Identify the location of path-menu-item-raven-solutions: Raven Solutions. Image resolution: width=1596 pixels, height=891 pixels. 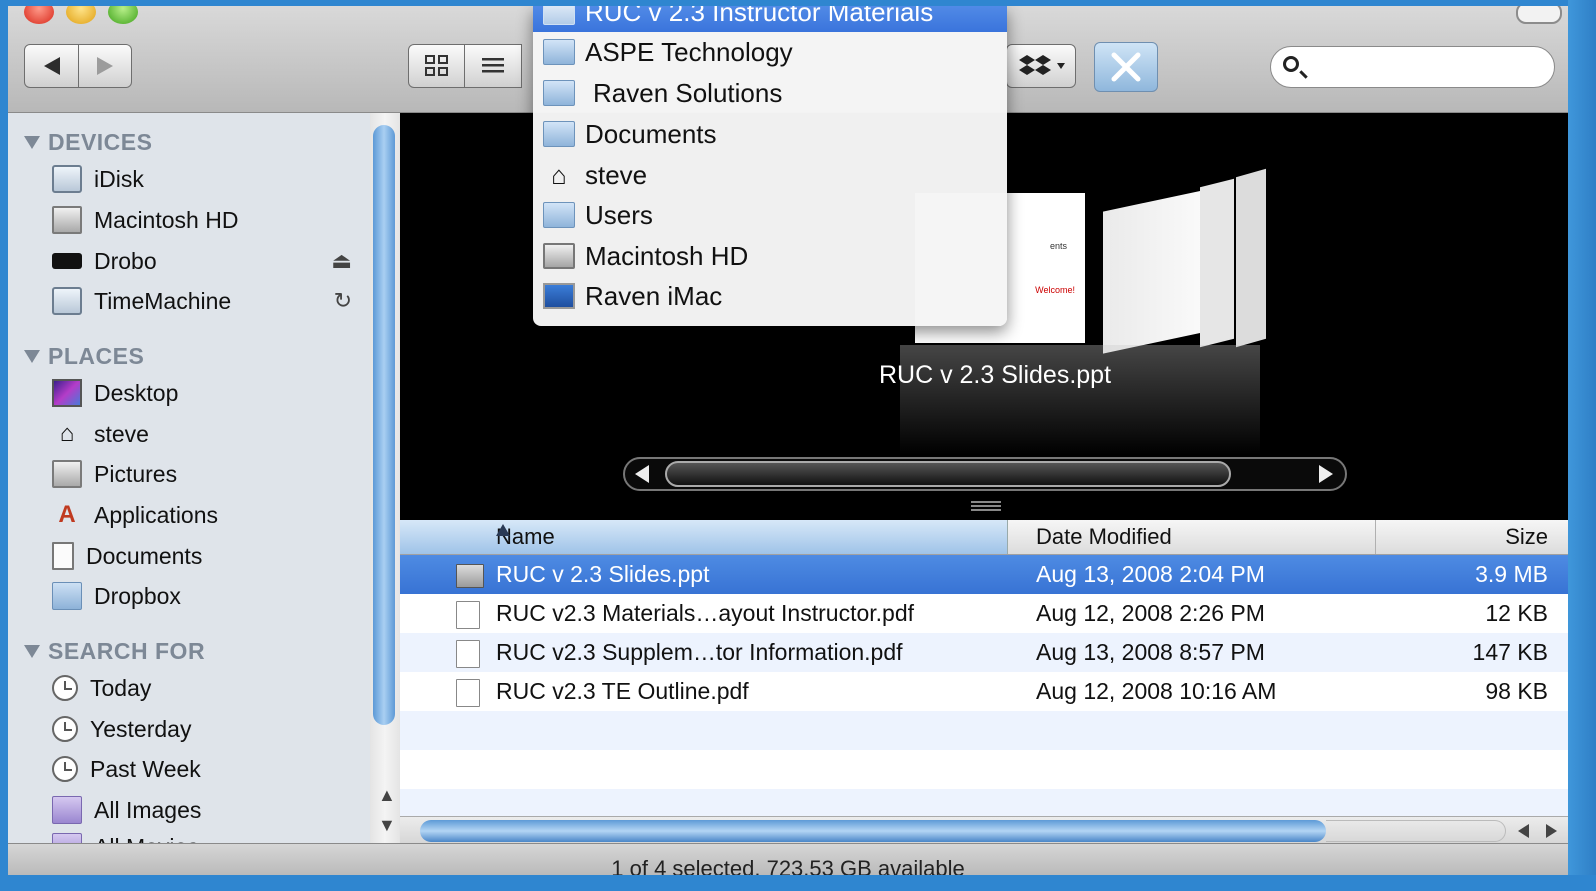
(770, 93).